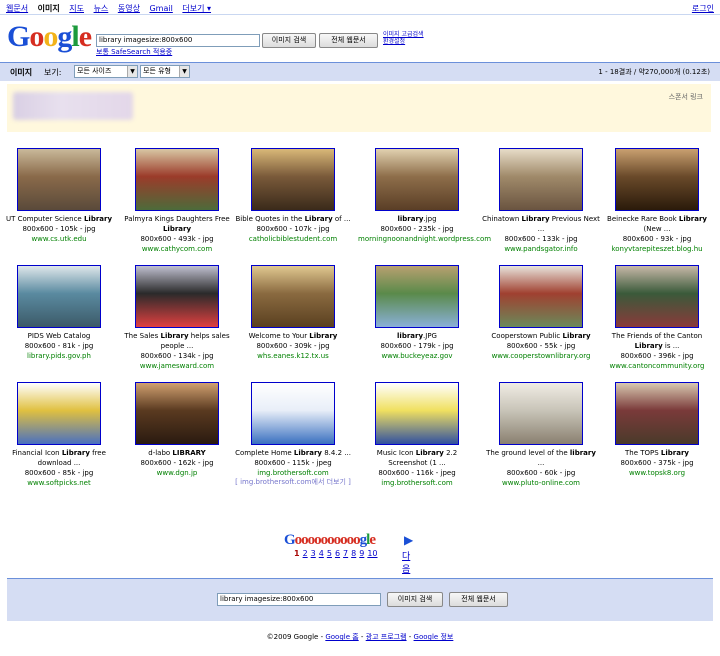 The image size is (720, 656). Describe the element at coordinates (353, 553) in the screenshot. I see `page-link: 8` at that location.